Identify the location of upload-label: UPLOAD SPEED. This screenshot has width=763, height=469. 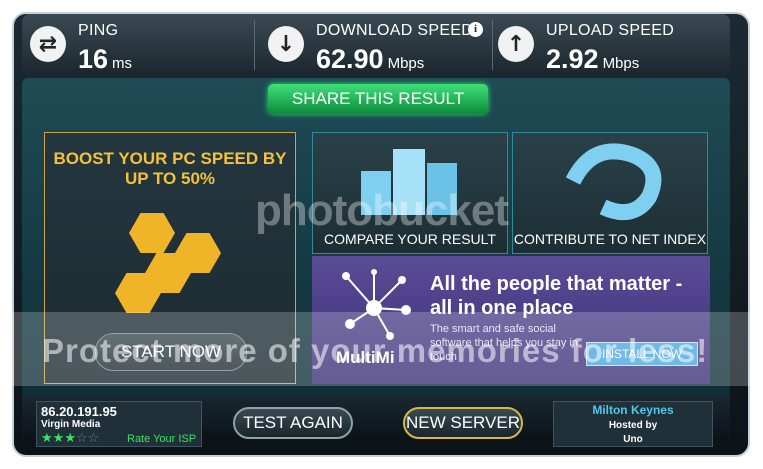
(610, 30).